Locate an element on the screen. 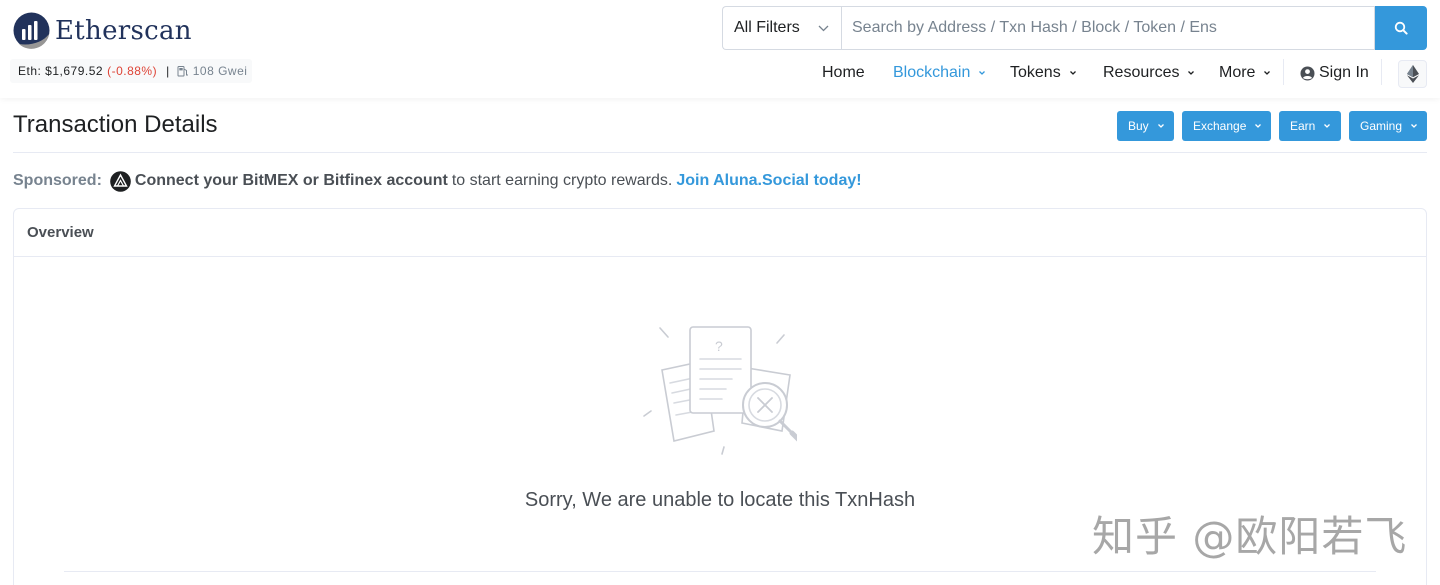 This screenshot has width=1440, height=585. nav-sign-in: Sign In is located at coordinates (1334, 73).